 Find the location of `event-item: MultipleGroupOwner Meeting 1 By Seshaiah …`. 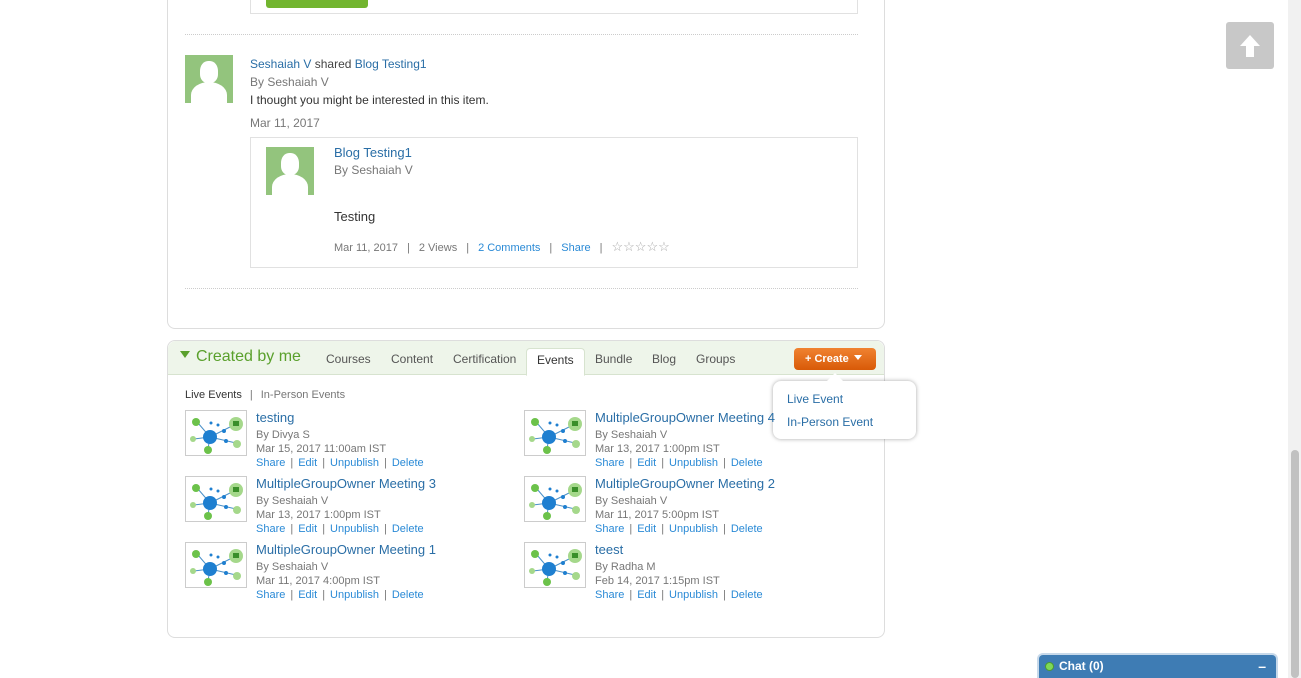

event-item: MultipleGroupOwner Meeting 1 By Seshaiah … is located at coordinates (345, 572).